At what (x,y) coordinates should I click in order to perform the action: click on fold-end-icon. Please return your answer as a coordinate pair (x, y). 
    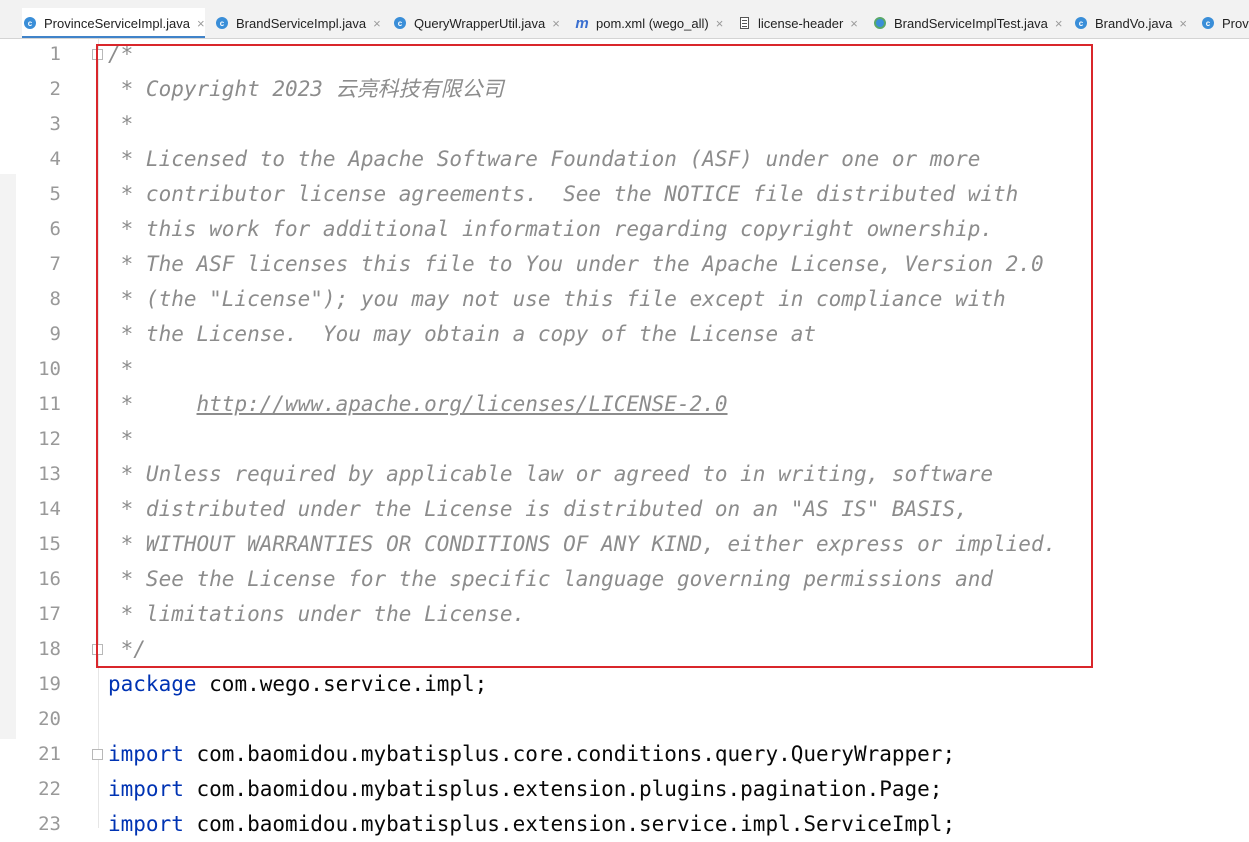
    Looking at the image, I should click on (97, 649).